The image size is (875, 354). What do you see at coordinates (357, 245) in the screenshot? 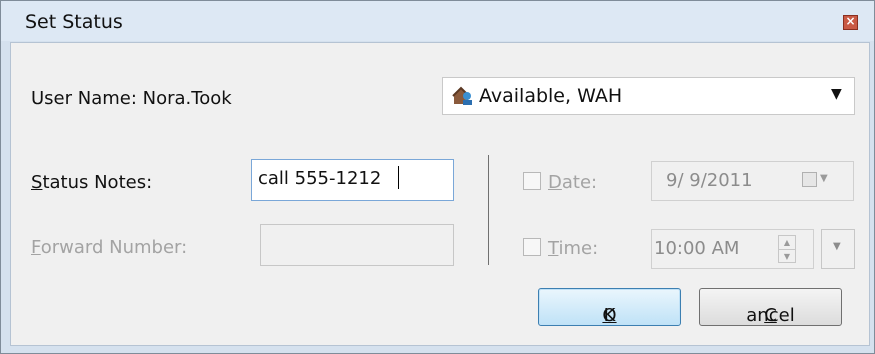
I see `forward-number-input` at bounding box center [357, 245].